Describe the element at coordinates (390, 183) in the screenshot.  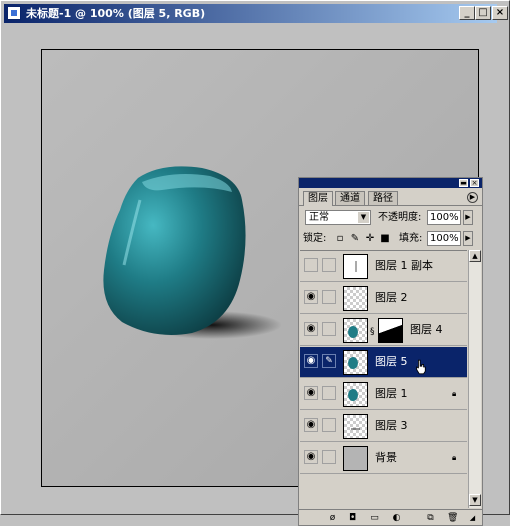
I see `palette-header: ▬ ×` at that location.